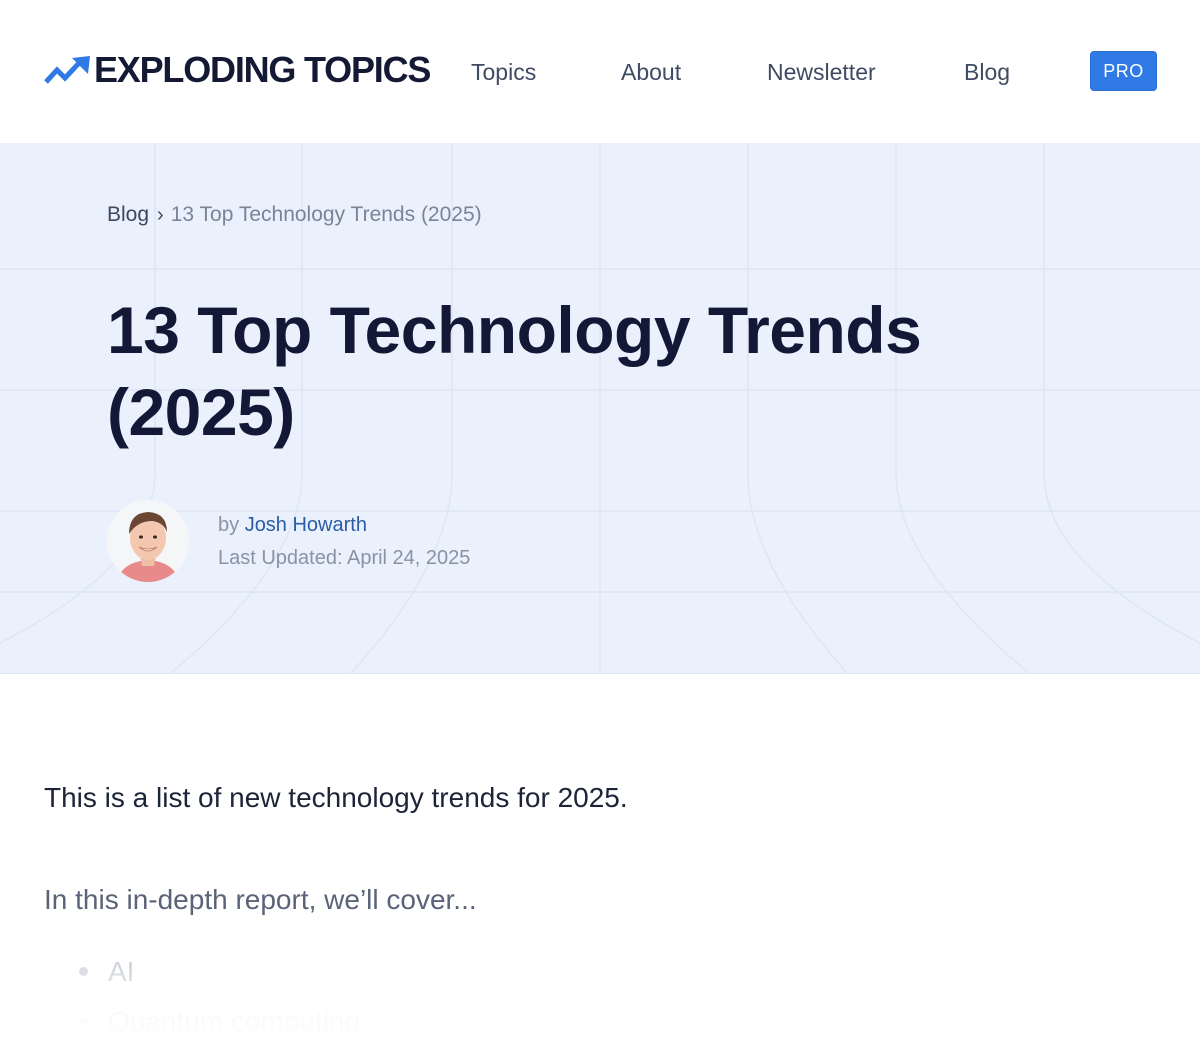 The image size is (1200, 1052). I want to click on breadcrumb-current: 13 Top Technology Trends (2025), so click(326, 214).